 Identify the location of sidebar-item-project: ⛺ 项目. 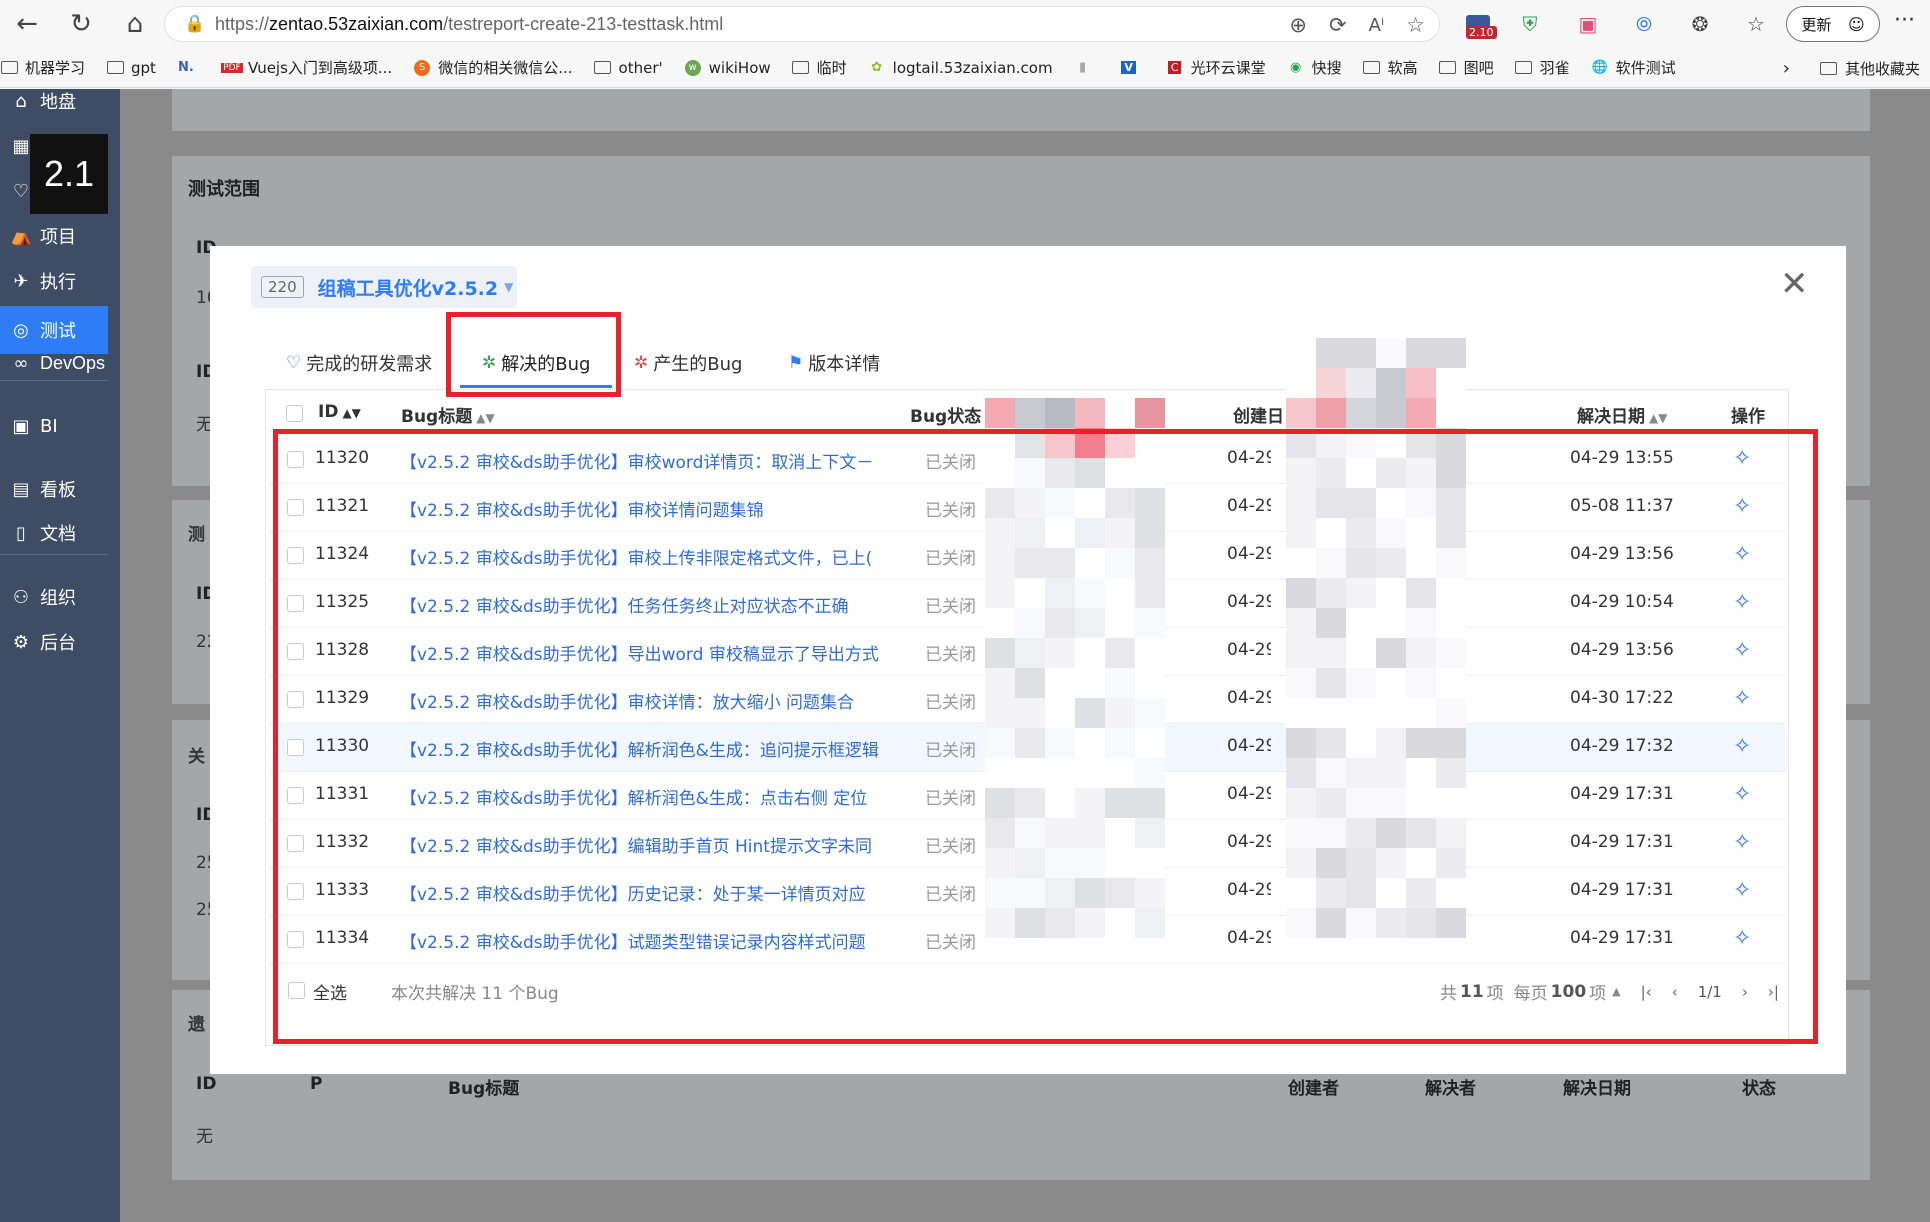
(54, 236).